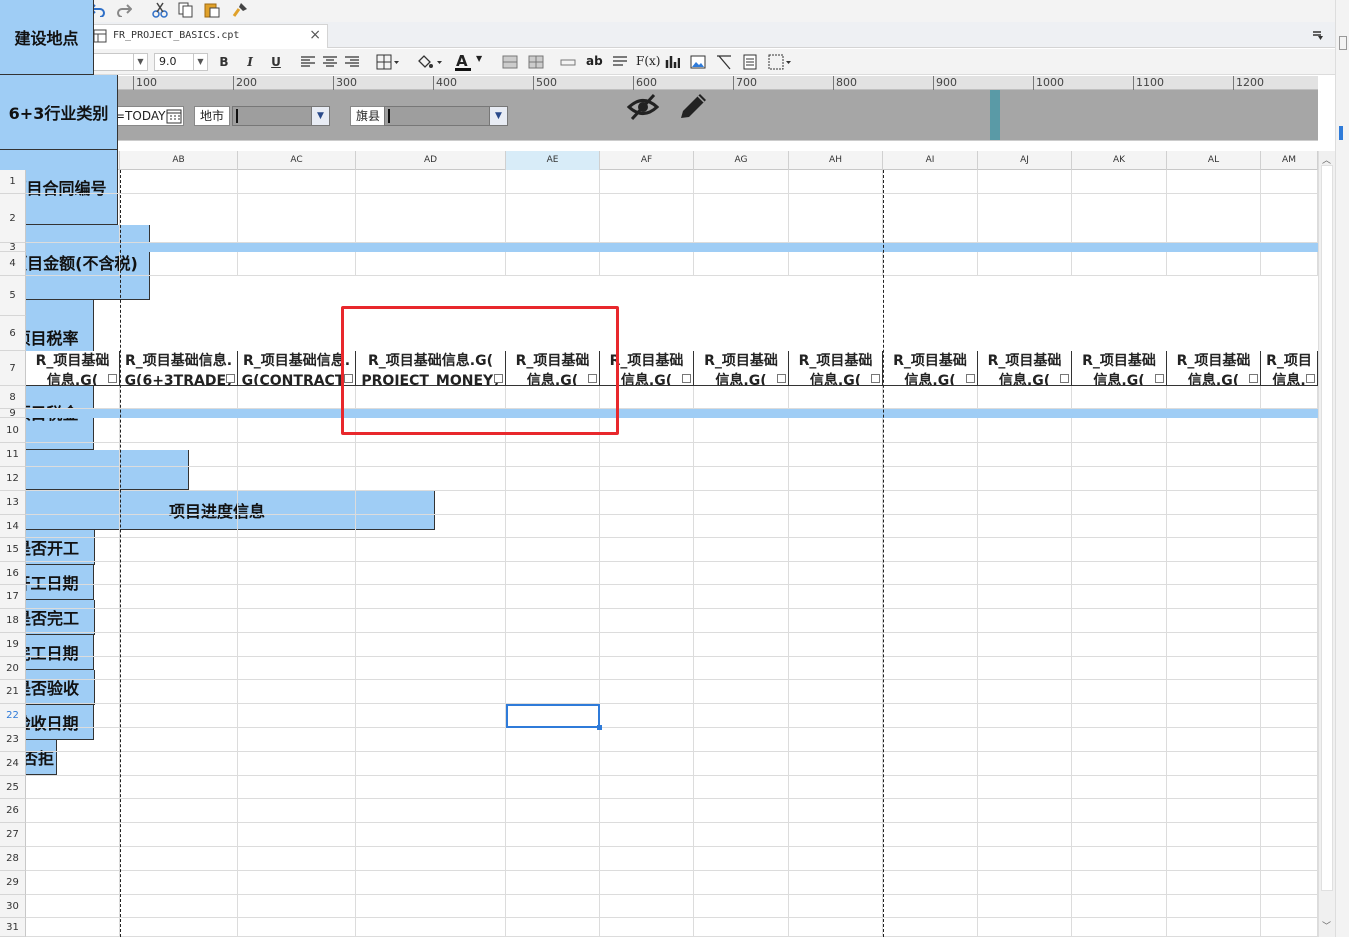 This screenshot has height=937, width=1349. What do you see at coordinates (510, 63) in the screenshot?
I see `merge-cells-icon` at bounding box center [510, 63].